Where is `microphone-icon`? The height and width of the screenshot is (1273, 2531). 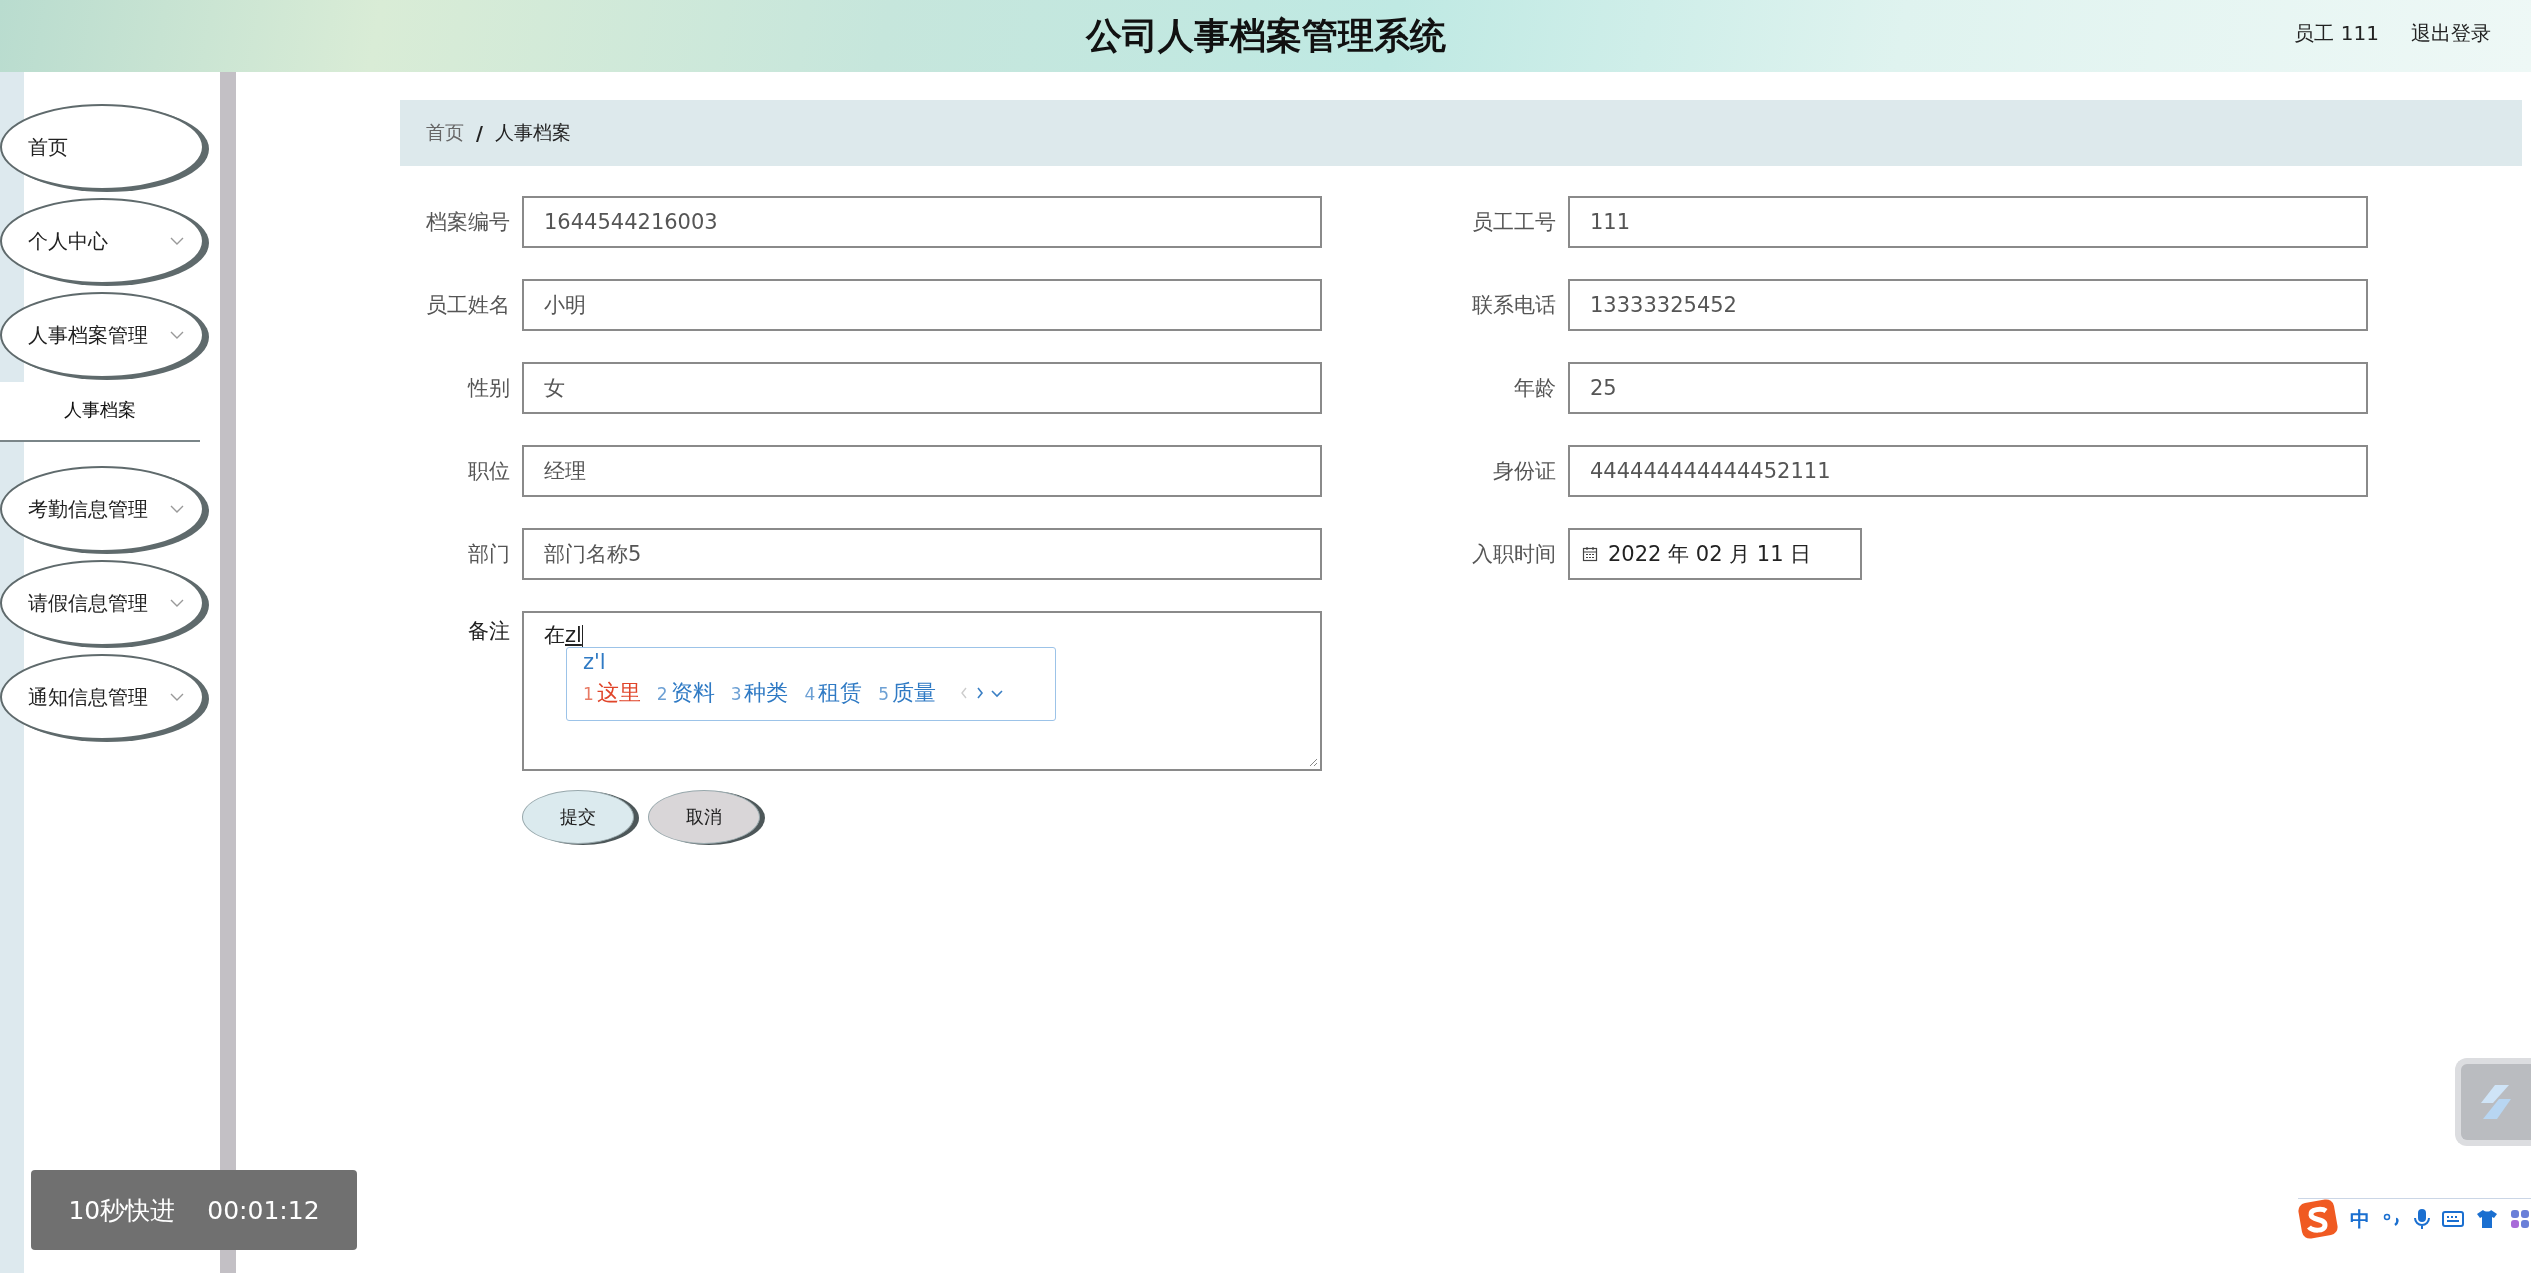 microphone-icon is located at coordinates (2422, 1219).